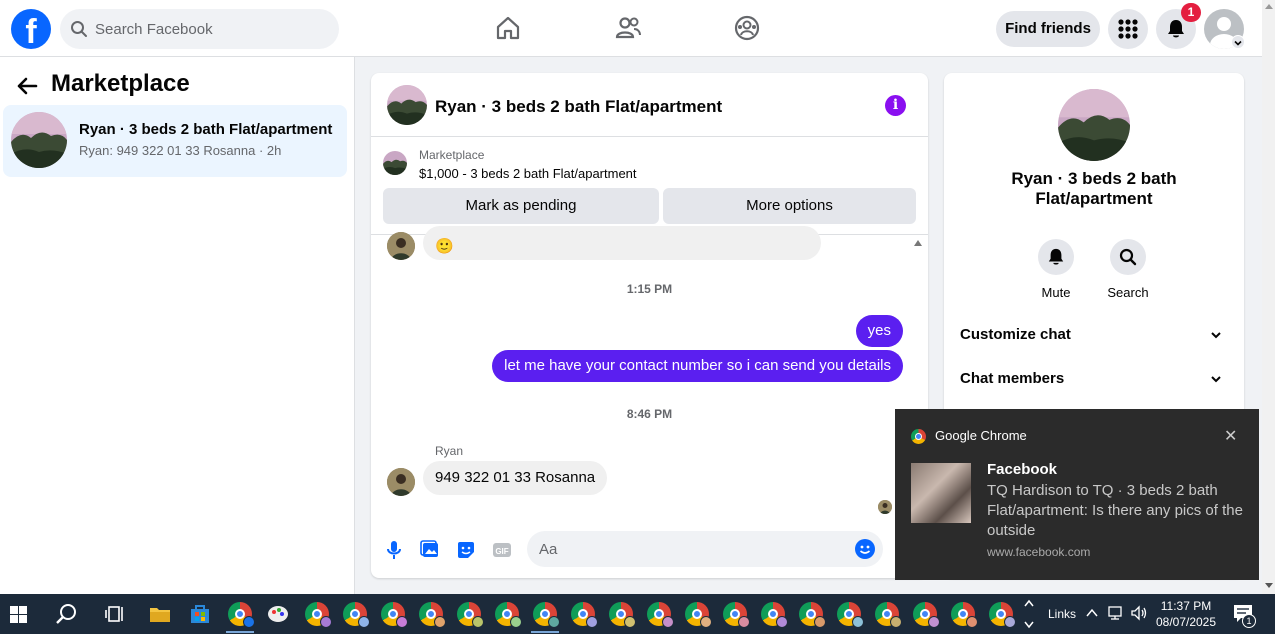 This screenshot has height=634, width=1275. I want to click on chrome-profile-m-icon, so click(241, 615).